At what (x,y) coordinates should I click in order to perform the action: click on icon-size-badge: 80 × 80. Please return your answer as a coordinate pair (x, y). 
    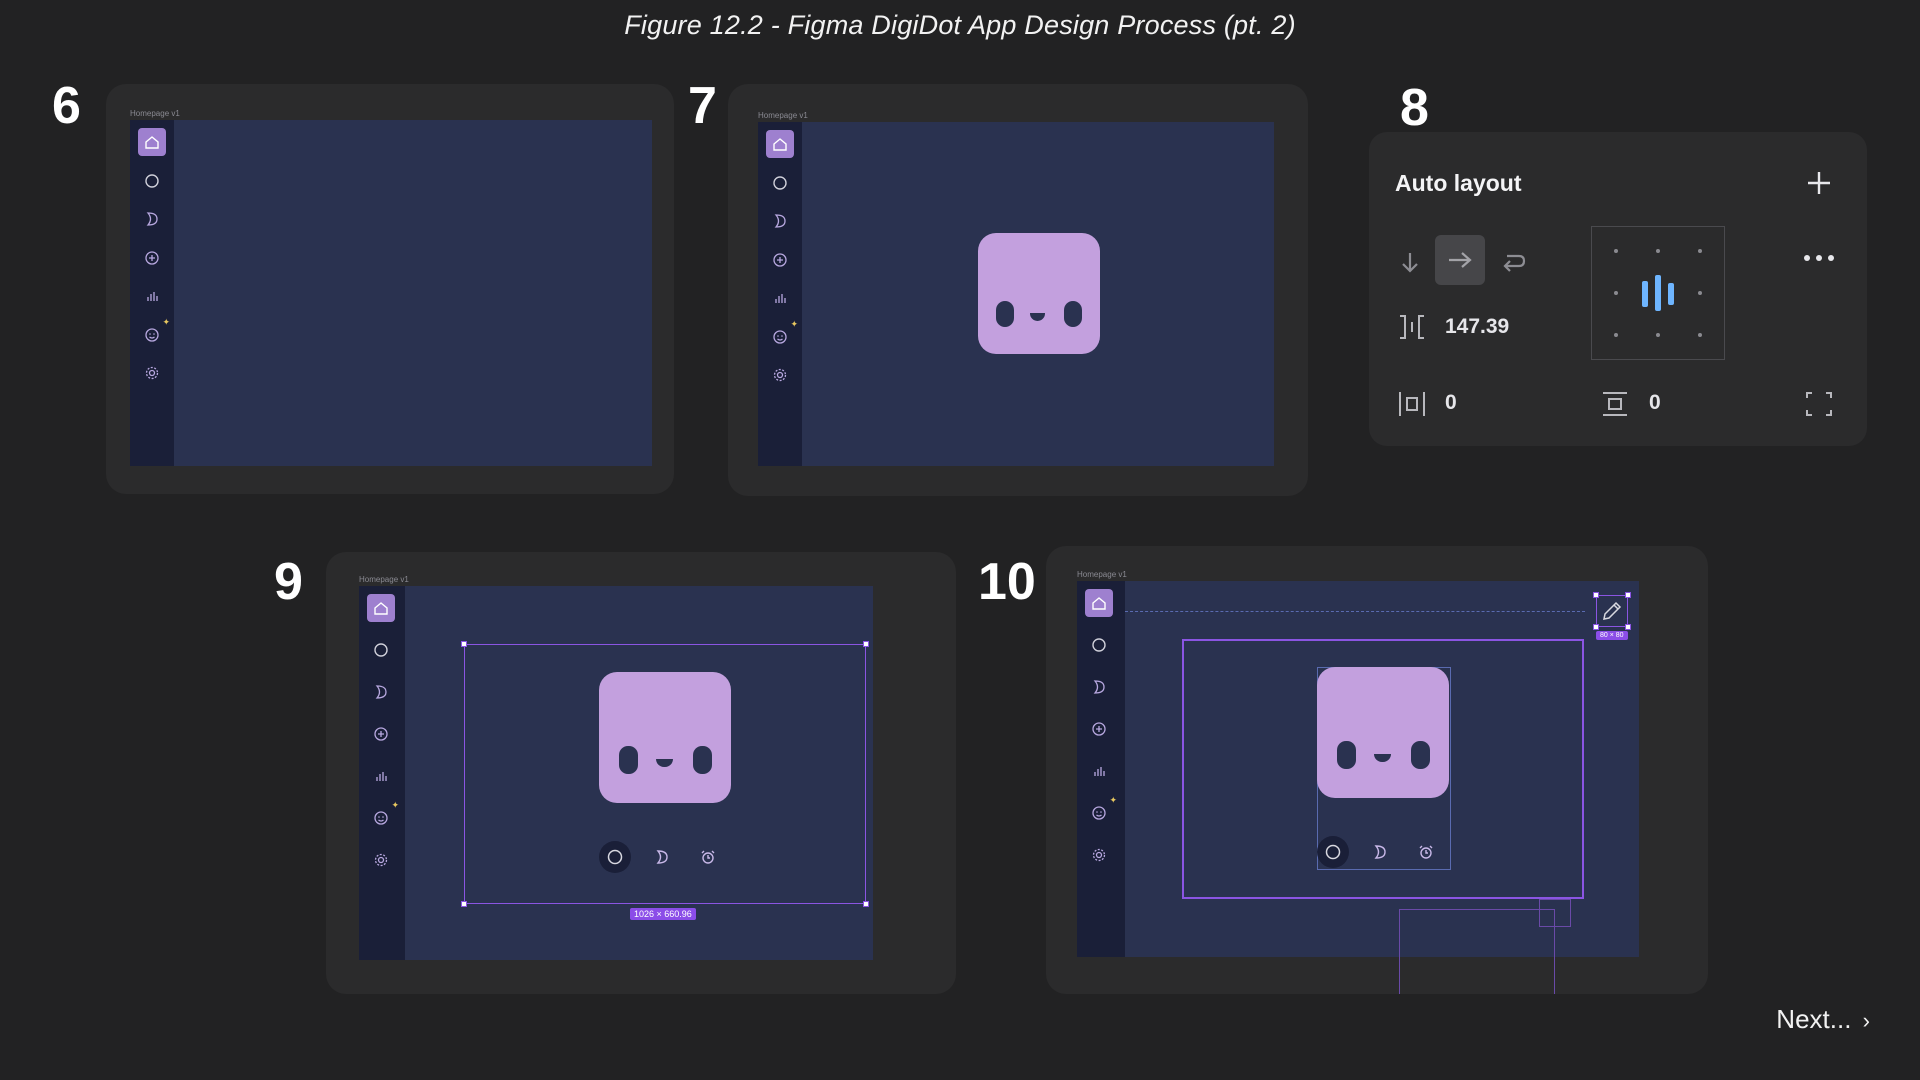
    Looking at the image, I should click on (1612, 635).